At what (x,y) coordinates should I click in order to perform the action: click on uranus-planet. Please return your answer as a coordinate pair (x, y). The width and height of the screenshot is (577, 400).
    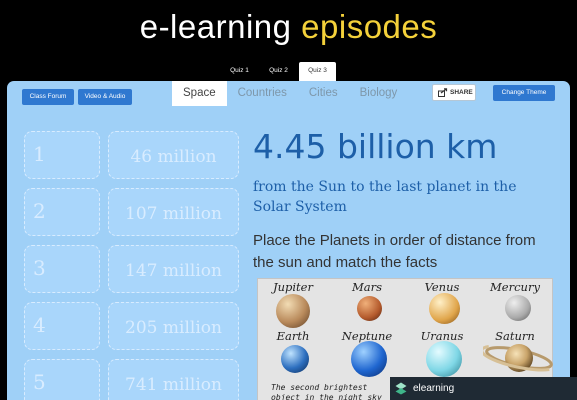
    Looking at the image, I should click on (444, 359).